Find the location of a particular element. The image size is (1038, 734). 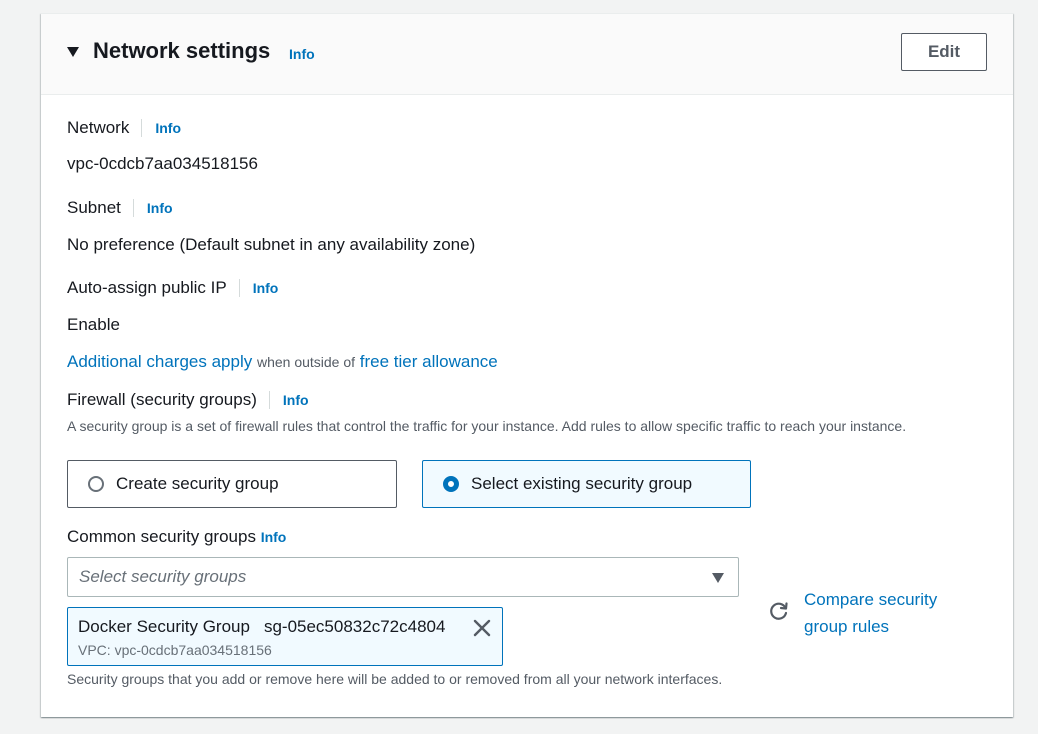

auto-ip-value: Enable is located at coordinates (93, 324).